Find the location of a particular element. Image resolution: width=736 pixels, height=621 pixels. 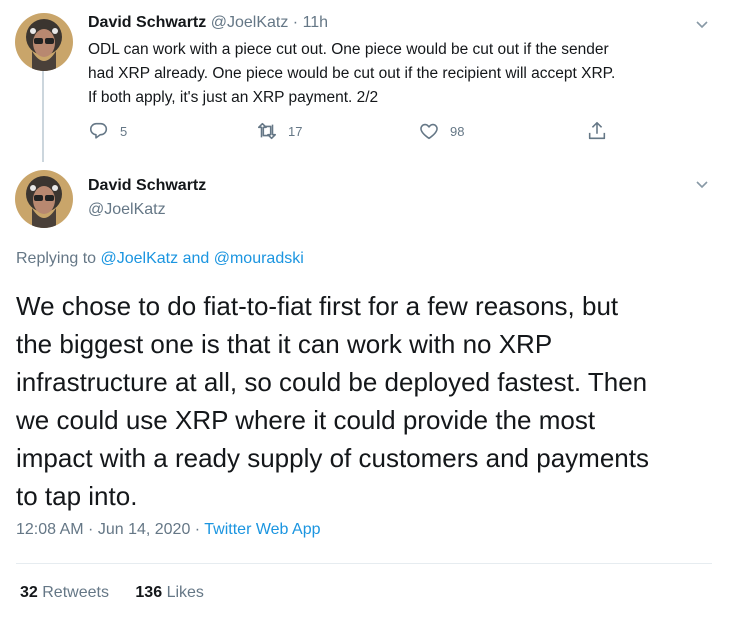

likes-stat: 136 Likes is located at coordinates (169, 592).